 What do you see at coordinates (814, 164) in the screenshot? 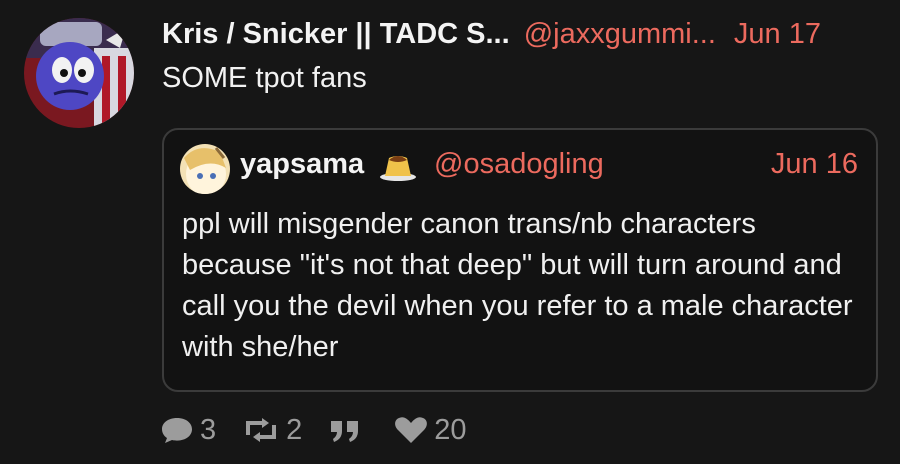
I see `quoted-post-date: Jun 16` at bounding box center [814, 164].